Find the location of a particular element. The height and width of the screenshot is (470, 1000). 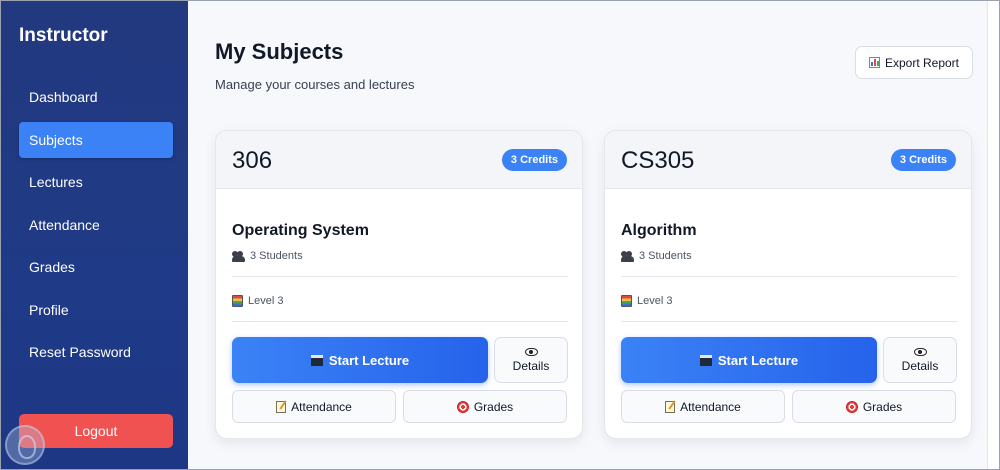

sidebar-item-lectures: Lectures is located at coordinates (96, 182).